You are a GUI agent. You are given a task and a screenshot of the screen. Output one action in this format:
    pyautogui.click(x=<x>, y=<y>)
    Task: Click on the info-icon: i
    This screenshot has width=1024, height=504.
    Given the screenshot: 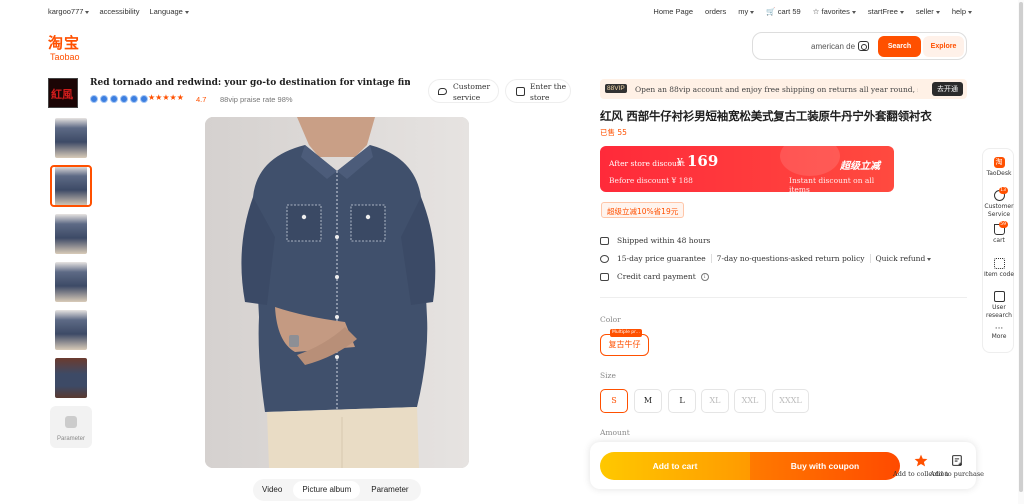 What is the action you would take?
    pyautogui.click(x=704, y=276)
    